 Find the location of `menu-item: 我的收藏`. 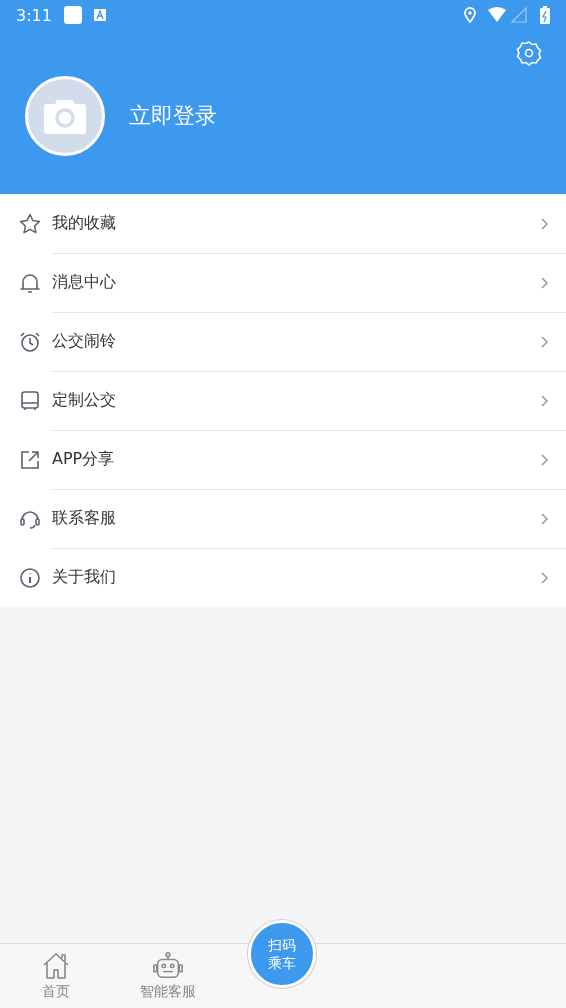

menu-item: 我的收藏 is located at coordinates (296, 223).